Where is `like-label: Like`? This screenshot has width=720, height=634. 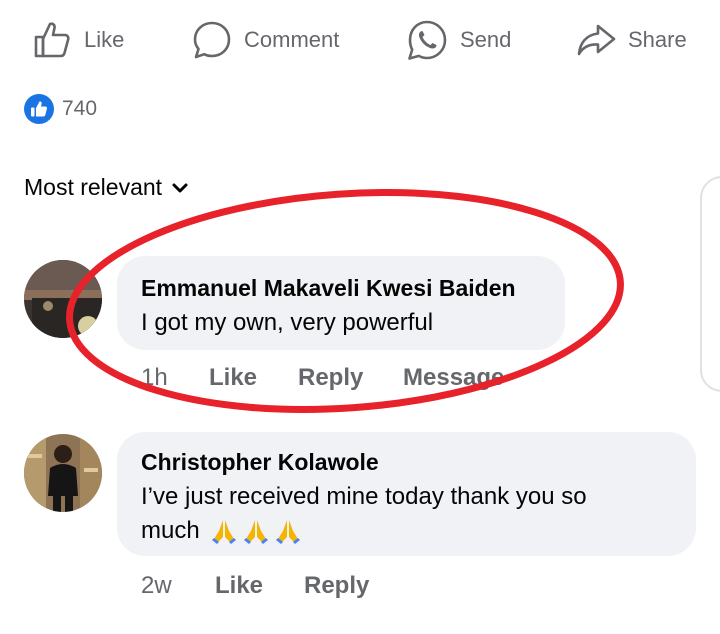
like-label: Like is located at coordinates (104, 39).